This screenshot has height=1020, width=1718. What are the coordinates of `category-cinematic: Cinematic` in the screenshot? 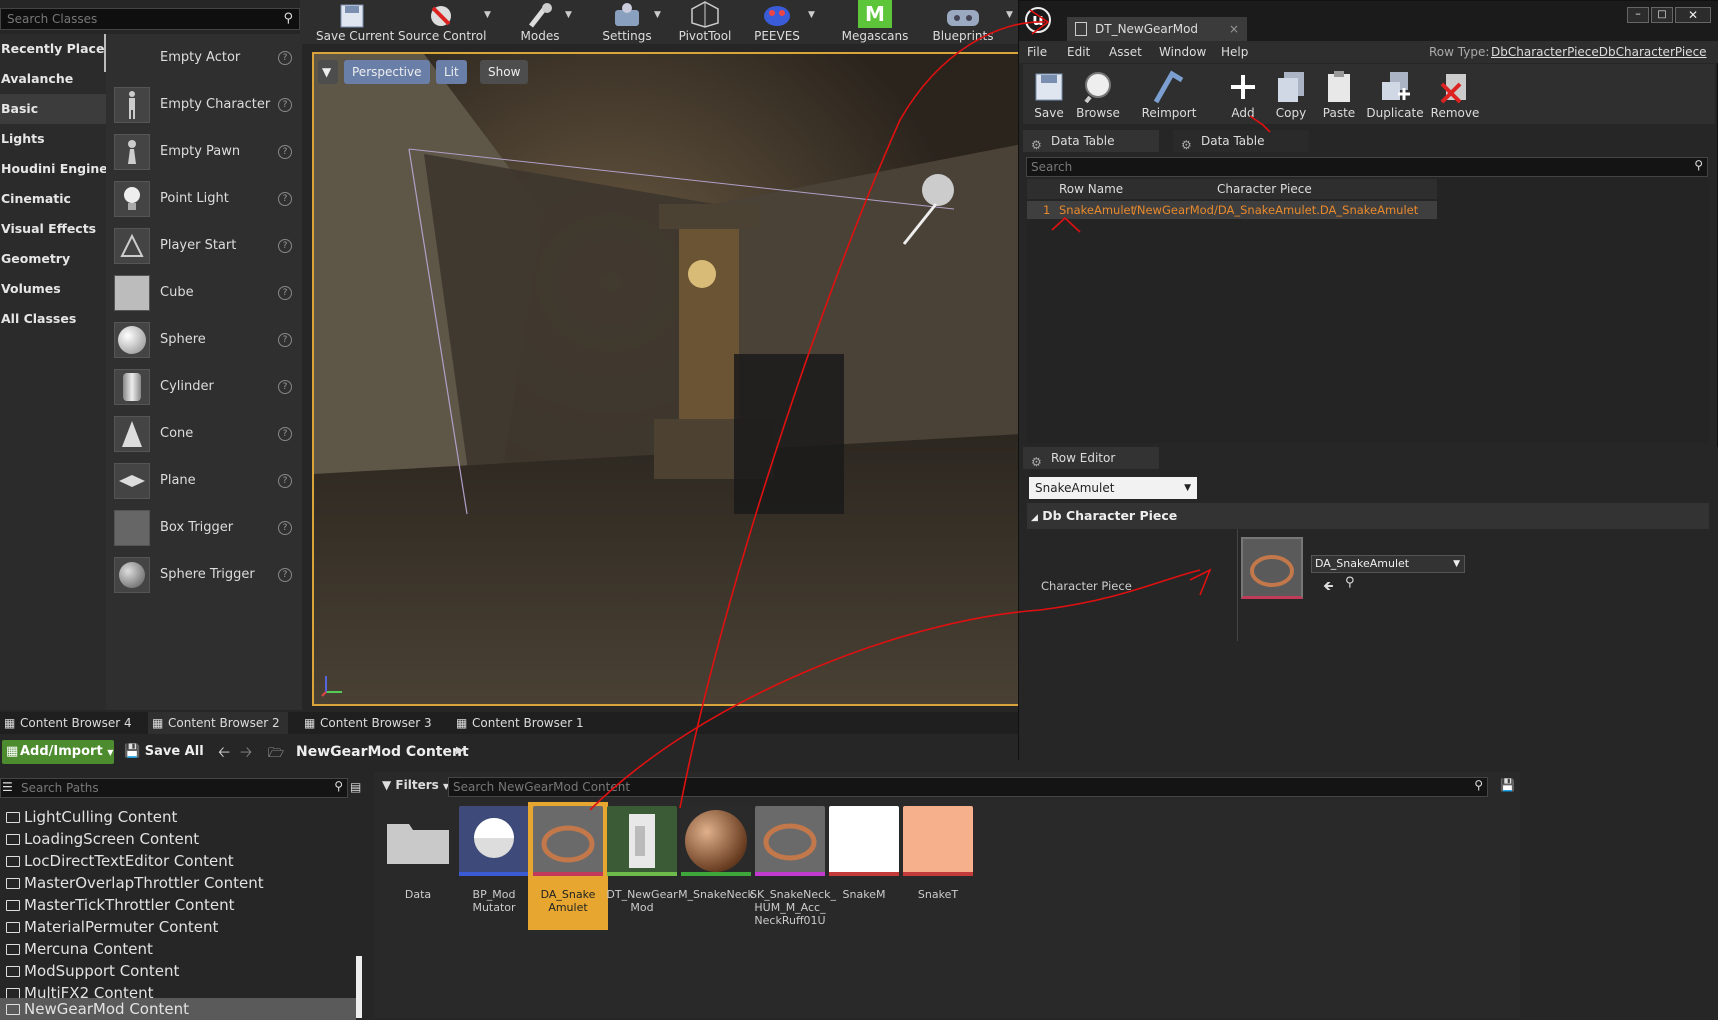 It's located at (53, 199).